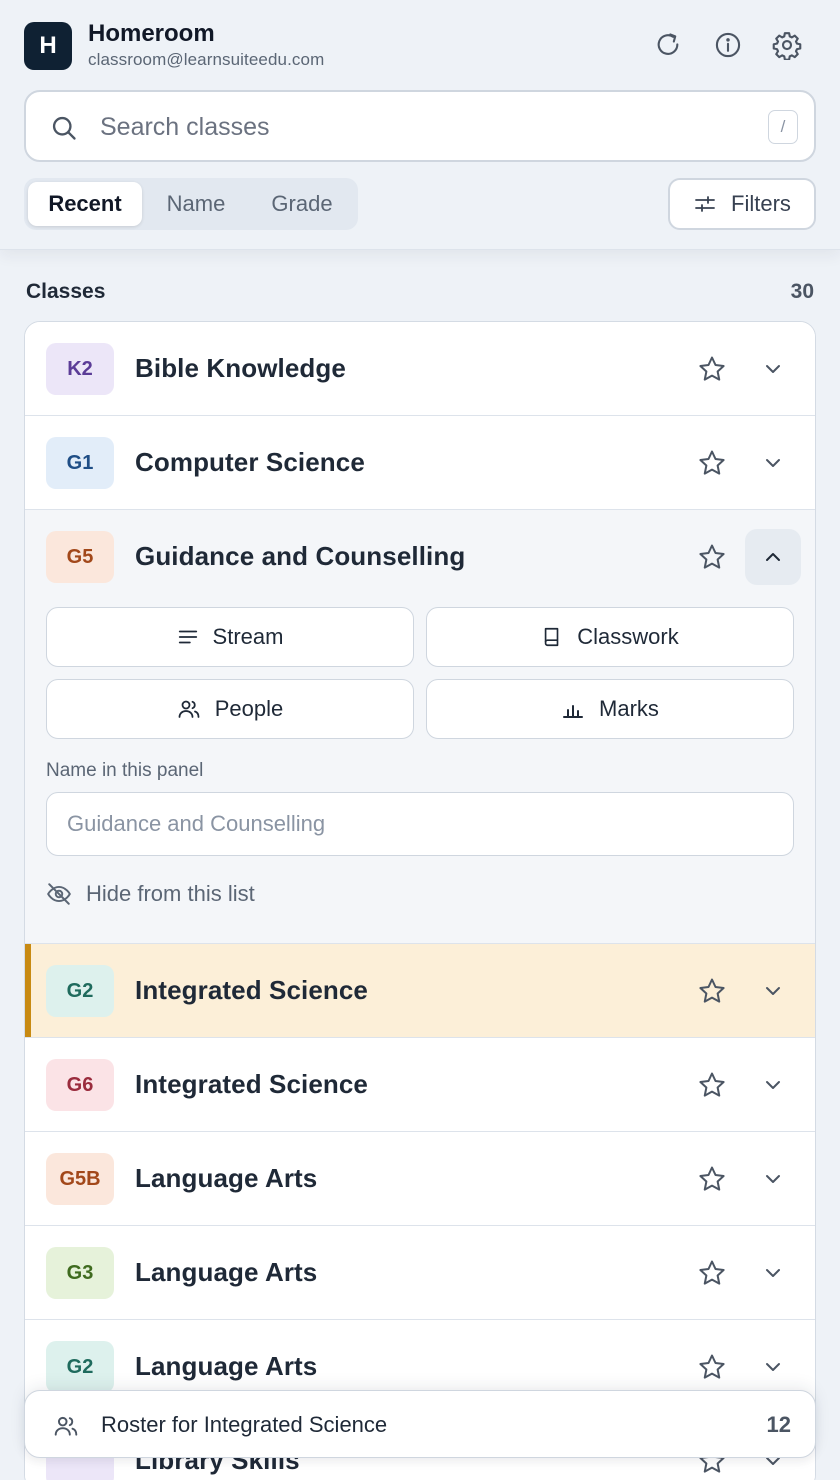 The height and width of the screenshot is (1480, 840). Describe the element at coordinates (80, 557) in the screenshot. I see `grade-badge: G5` at that location.